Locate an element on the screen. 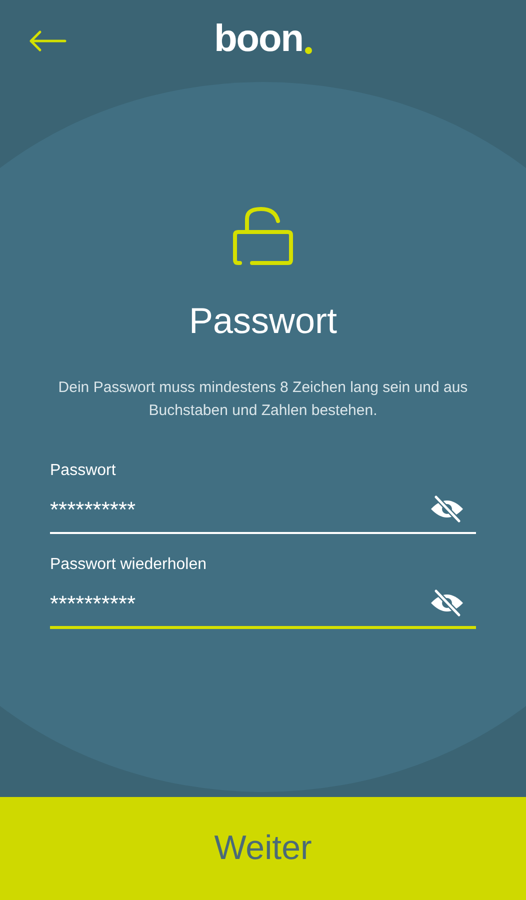  field-label: Passwort wiederholen is located at coordinates (129, 565).